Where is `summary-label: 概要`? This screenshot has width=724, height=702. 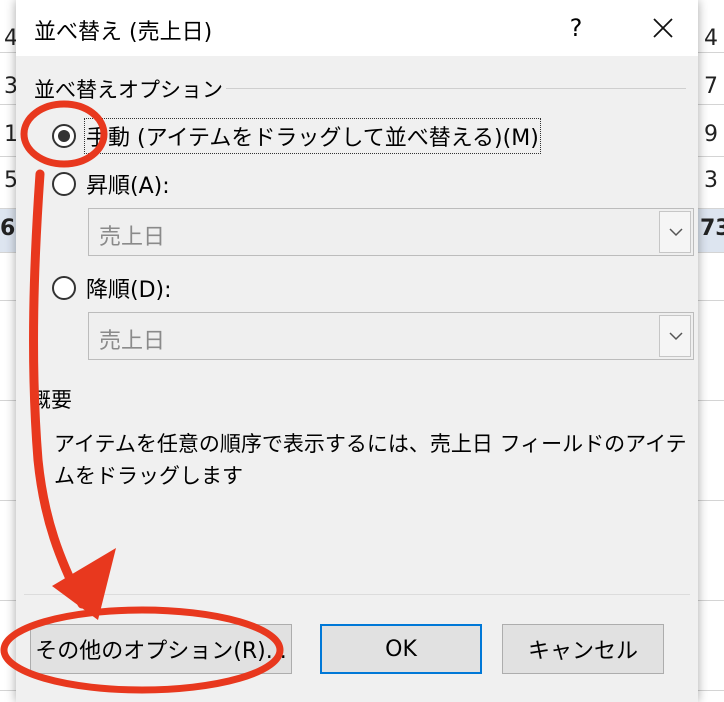
summary-label: 概要 is located at coordinates (51, 400).